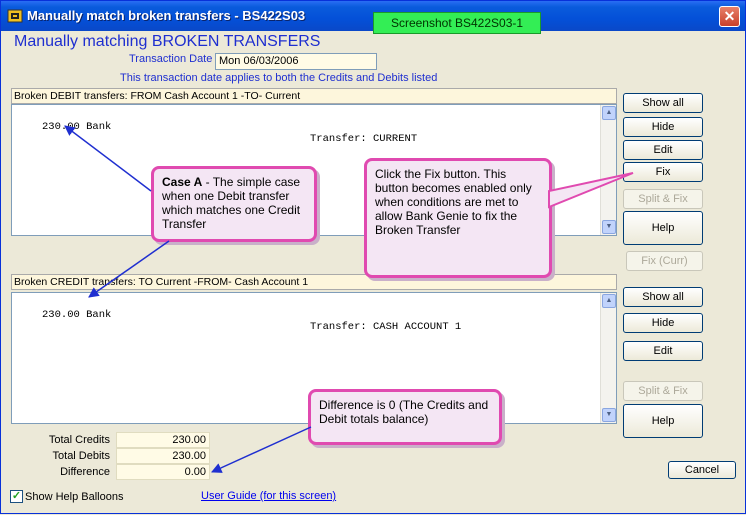  I want to click on app-icon, so click(15, 16).